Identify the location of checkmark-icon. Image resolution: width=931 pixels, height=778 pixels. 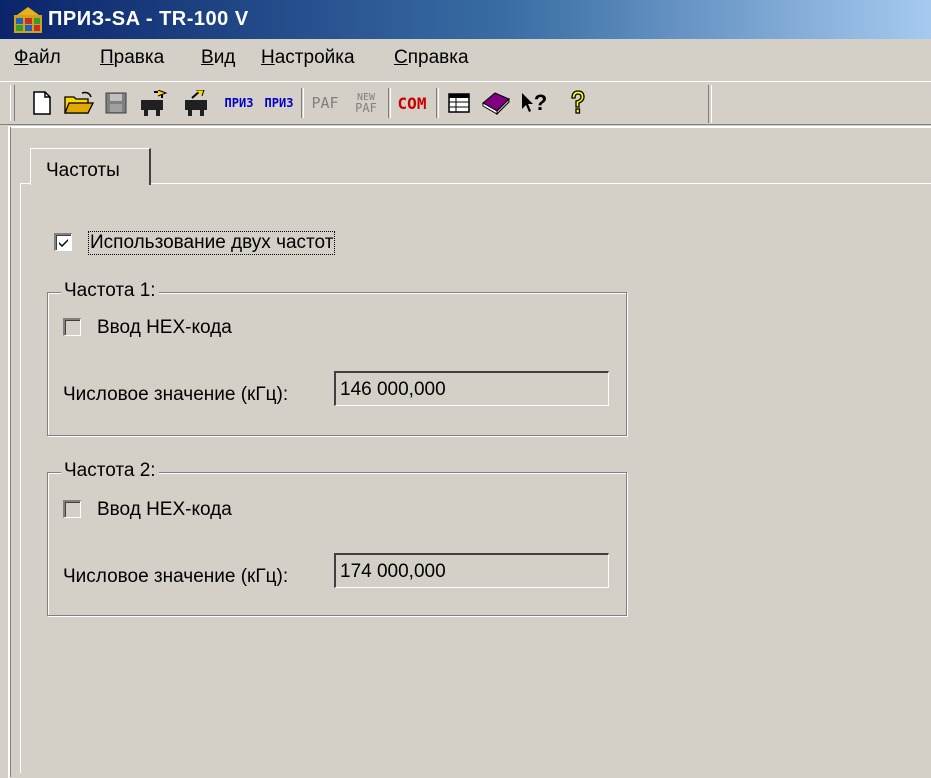
(63, 243).